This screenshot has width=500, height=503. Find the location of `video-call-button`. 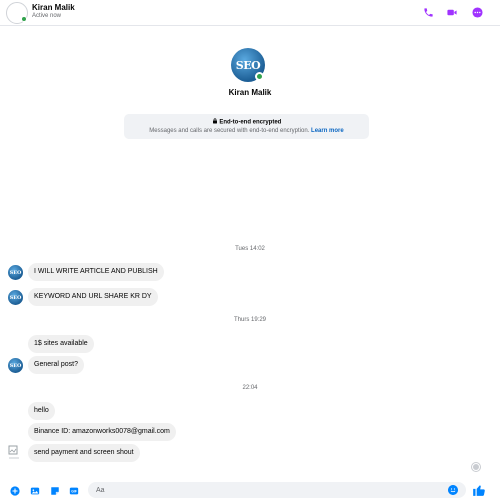

video-call-button is located at coordinates (452, 12).